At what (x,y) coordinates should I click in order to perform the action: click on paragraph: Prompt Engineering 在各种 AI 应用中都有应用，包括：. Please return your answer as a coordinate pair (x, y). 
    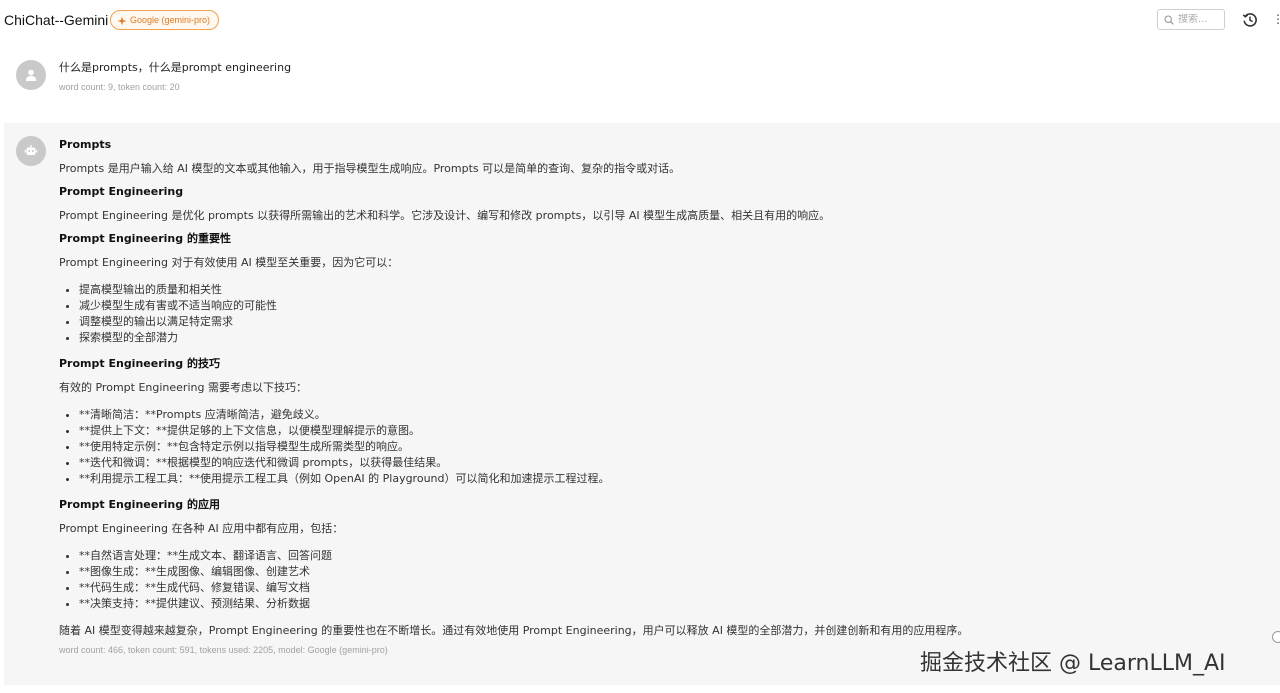
    Looking at the image, I should click on (201, 528).